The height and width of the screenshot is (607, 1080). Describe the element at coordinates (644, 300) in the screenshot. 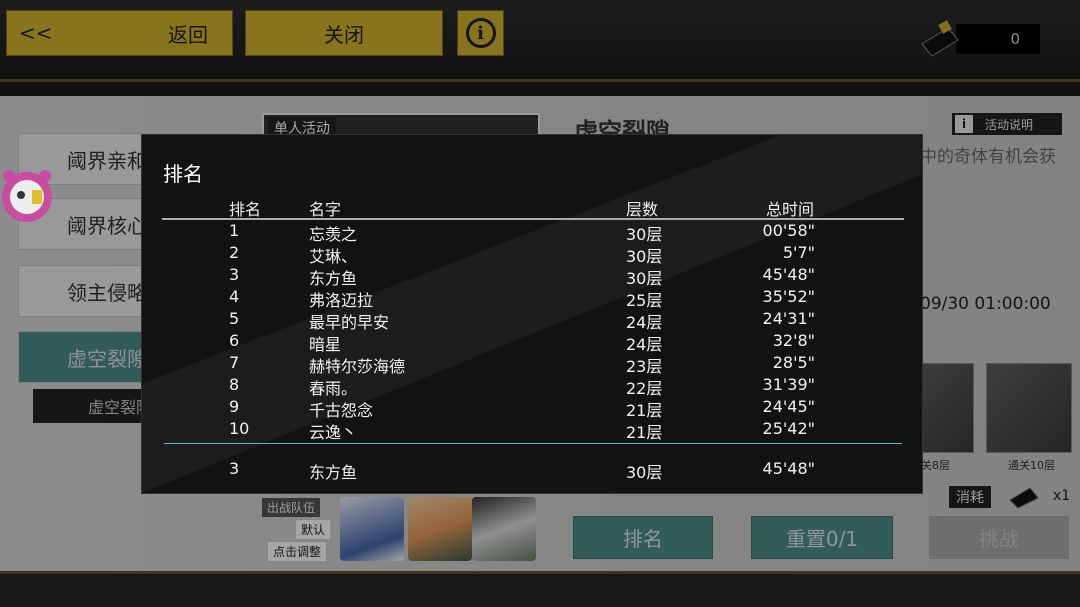

I see `row-floors: 25层` at that location.